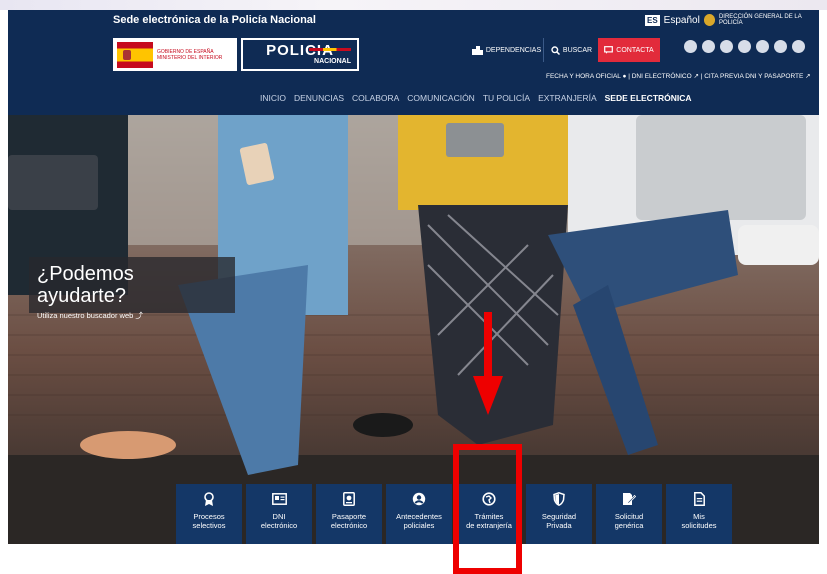  I want to click on nav-item-inicio: INICIO, so click(273, 98).